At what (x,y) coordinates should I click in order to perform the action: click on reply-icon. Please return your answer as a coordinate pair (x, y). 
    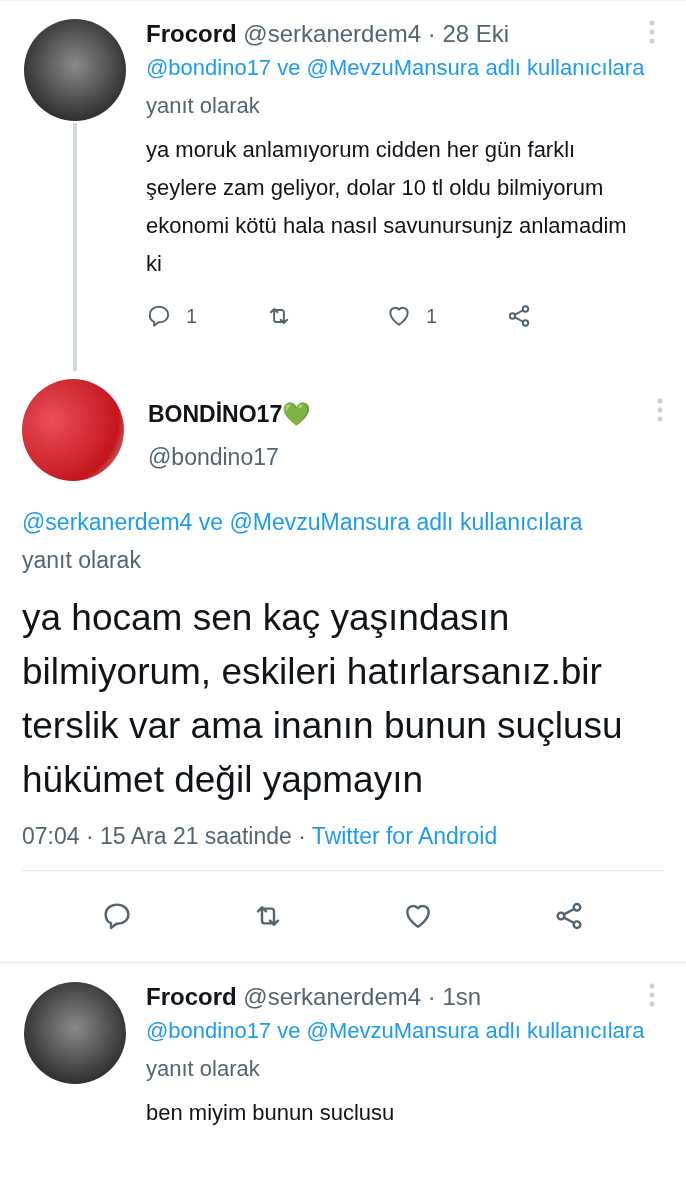
    Looking at the image, I should click on (159, 316).